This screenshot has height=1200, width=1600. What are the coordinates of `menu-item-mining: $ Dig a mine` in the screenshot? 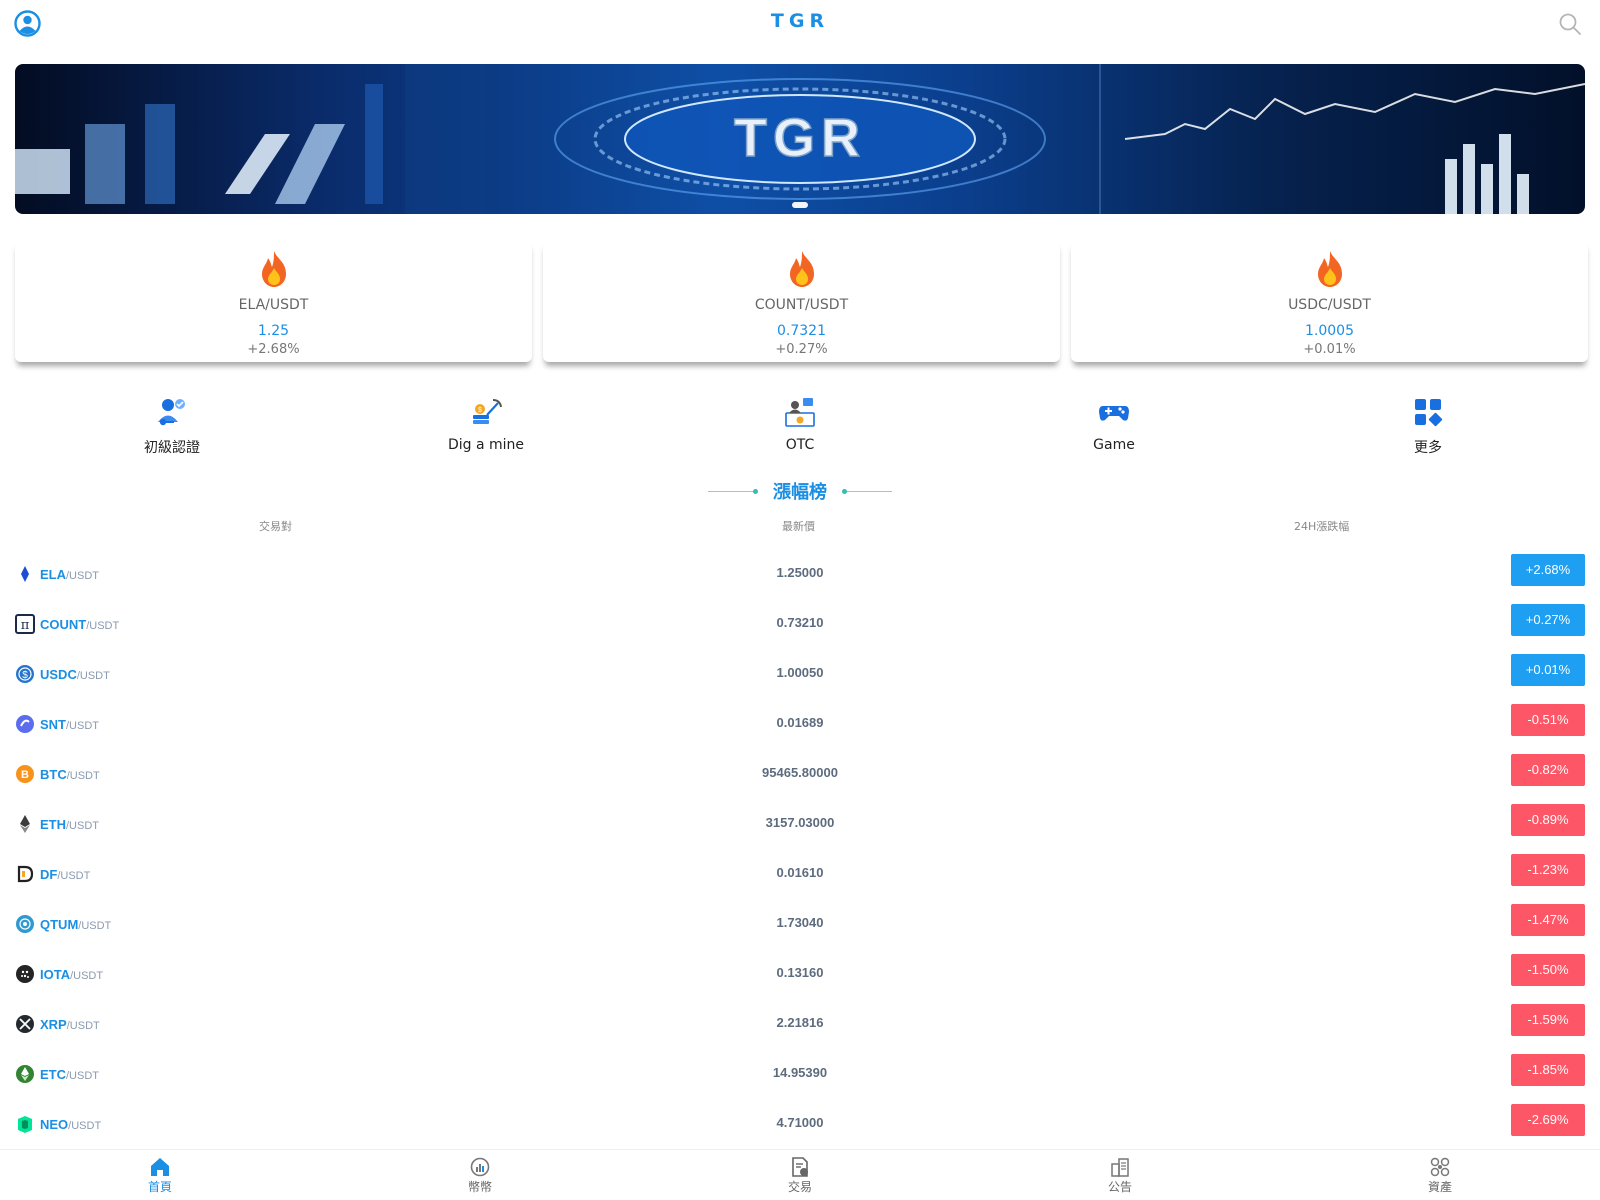 It's located at (486, 424).